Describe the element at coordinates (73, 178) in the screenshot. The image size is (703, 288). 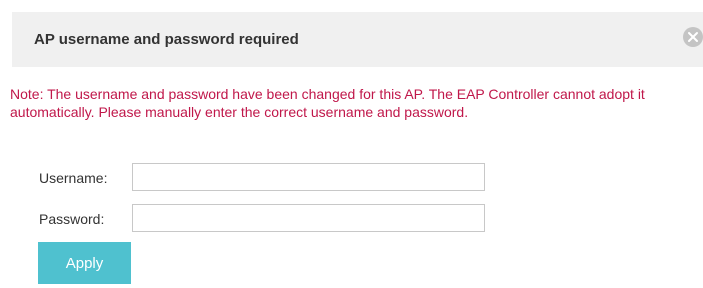
I see `username-label: Username:` at that location.